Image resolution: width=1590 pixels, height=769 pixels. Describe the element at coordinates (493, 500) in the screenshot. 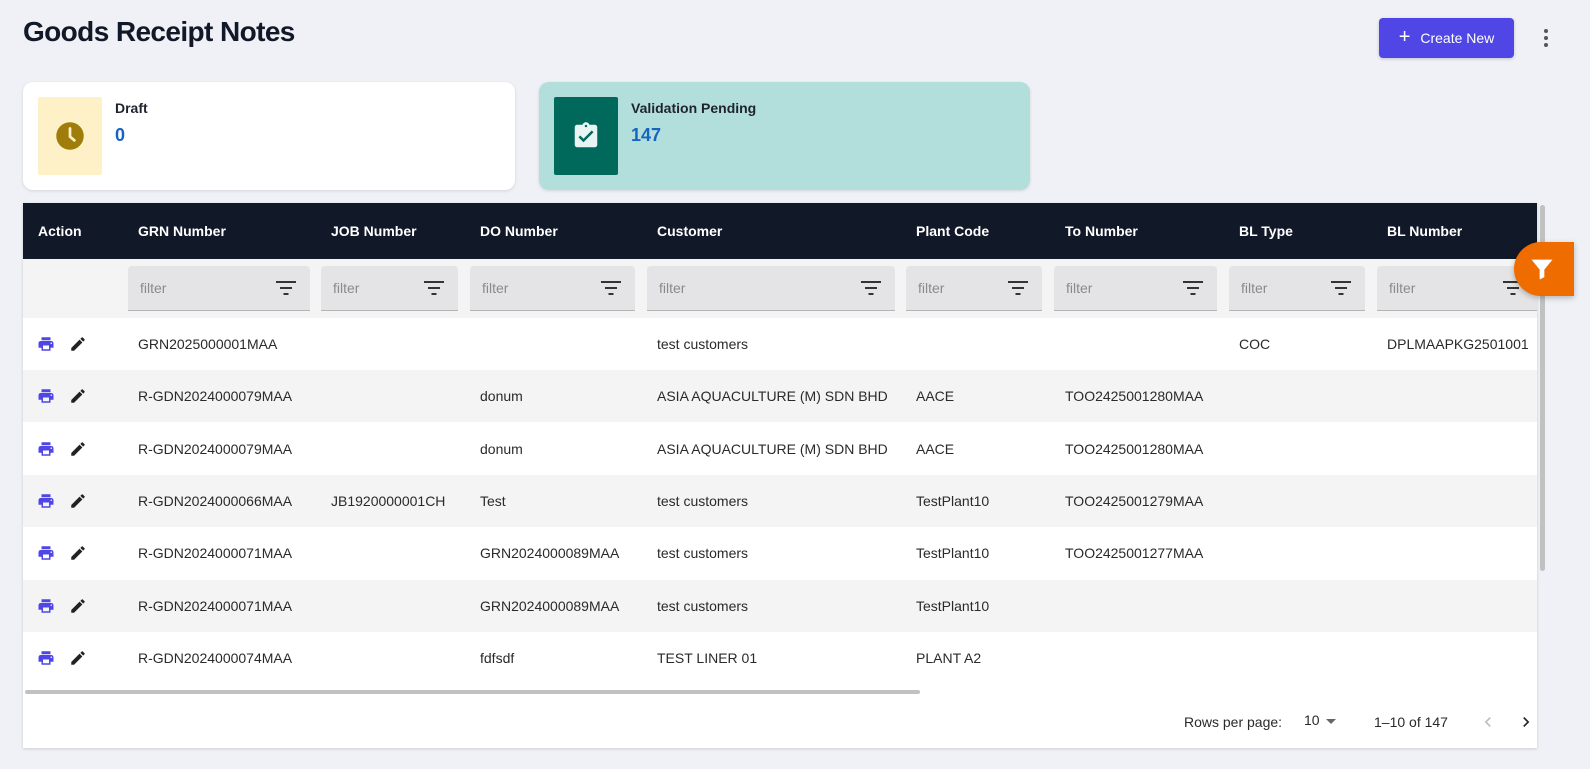

I see `cell-do: Test` at that location.